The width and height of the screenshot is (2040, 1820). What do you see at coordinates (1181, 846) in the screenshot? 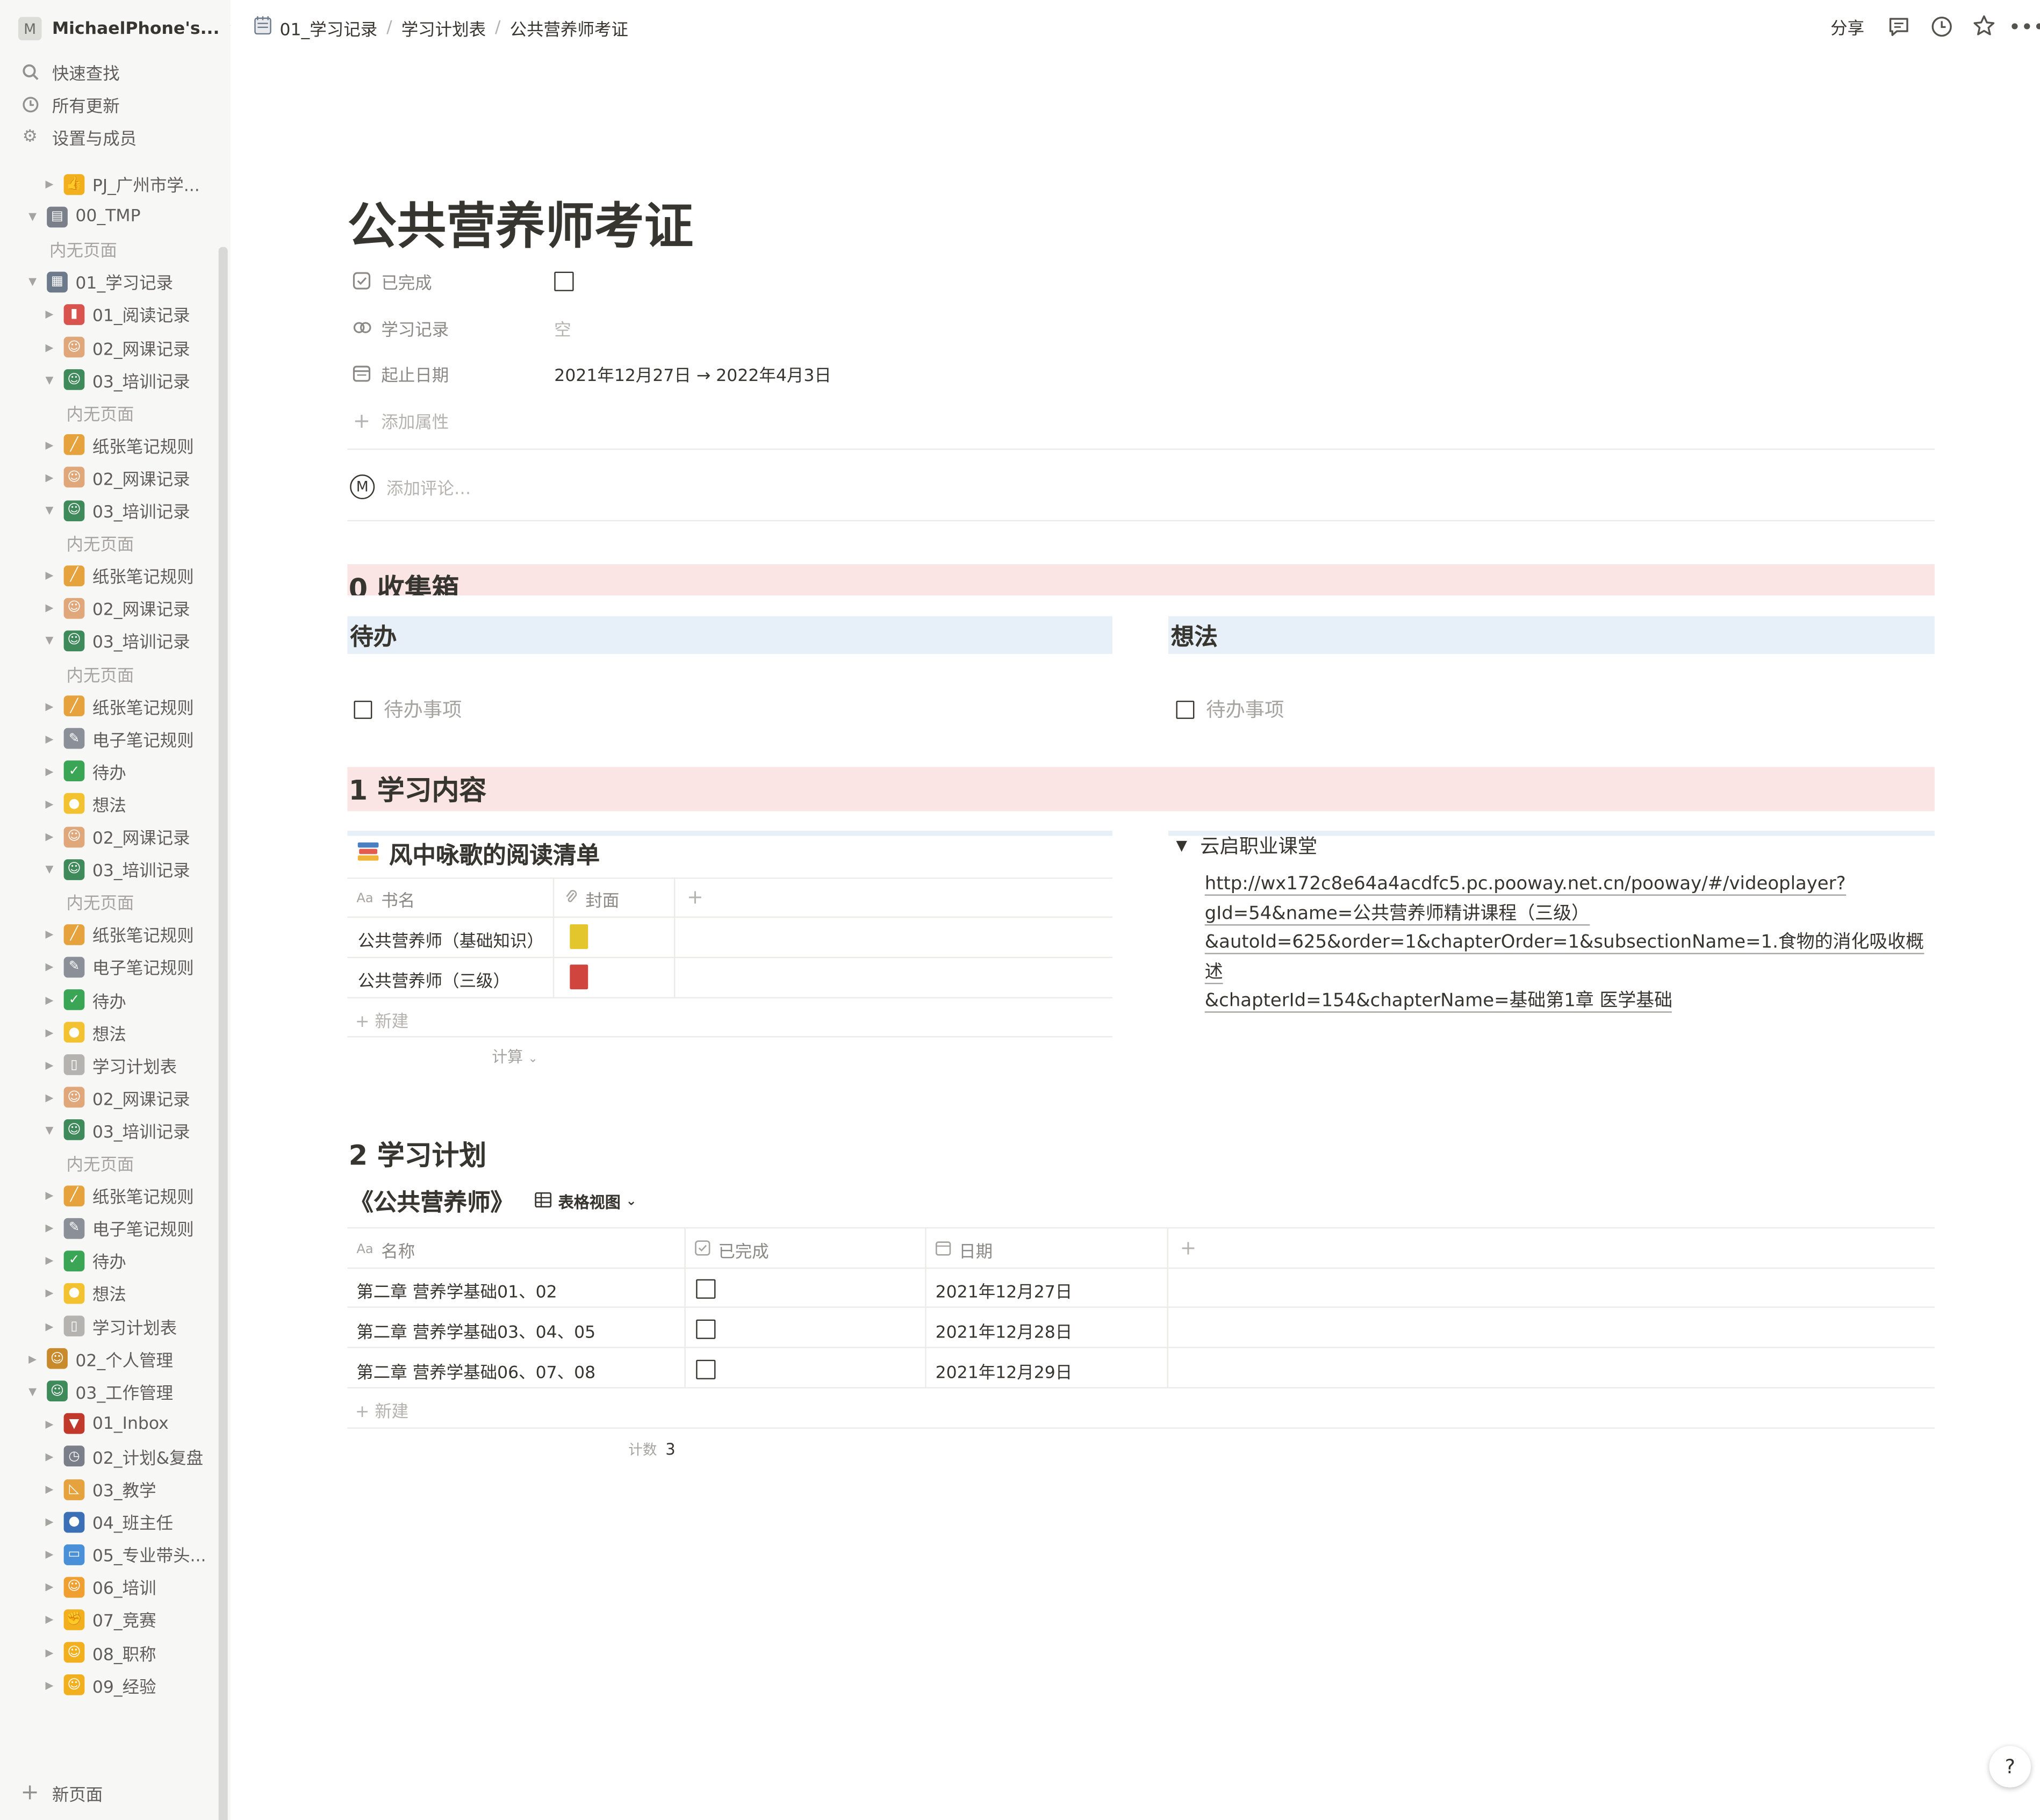
I see `toggle-triangle-icon: ▼` at bounding box center [1181, 846].